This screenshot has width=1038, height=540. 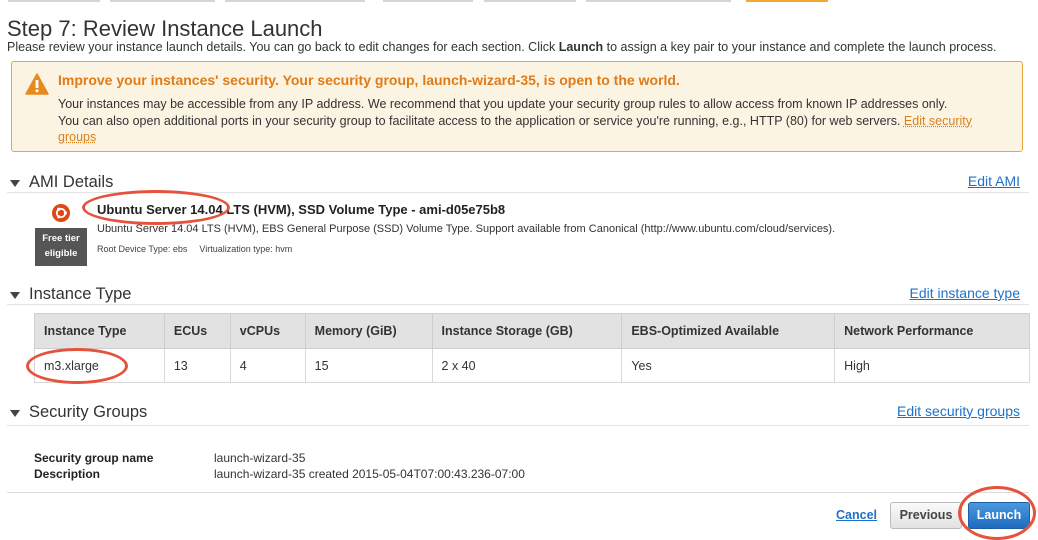 I want to click on table-cell: 15, so click(x=368, y=365).